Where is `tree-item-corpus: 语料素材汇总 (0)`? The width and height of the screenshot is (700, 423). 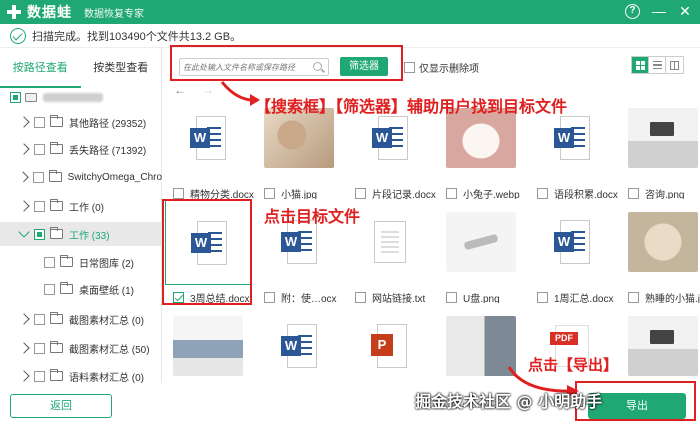
tree-item-corpus: 语料素材汇总 (0) is located at coordinates (81, 376).